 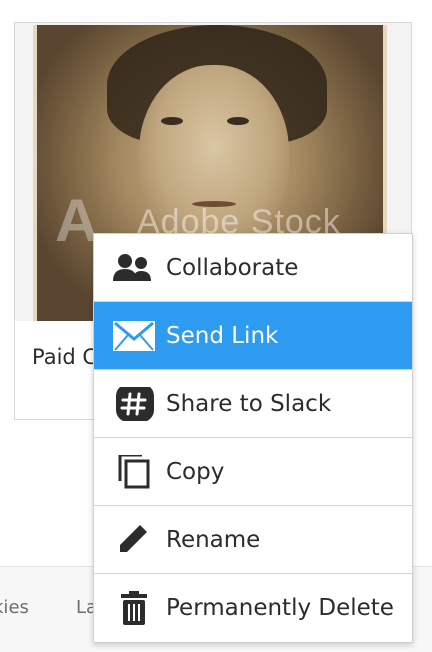 What do you see at coordinates (232, 268) in the screenshot?
I see `menu-item-label: Collaborate` at bounding box center [232, 268].